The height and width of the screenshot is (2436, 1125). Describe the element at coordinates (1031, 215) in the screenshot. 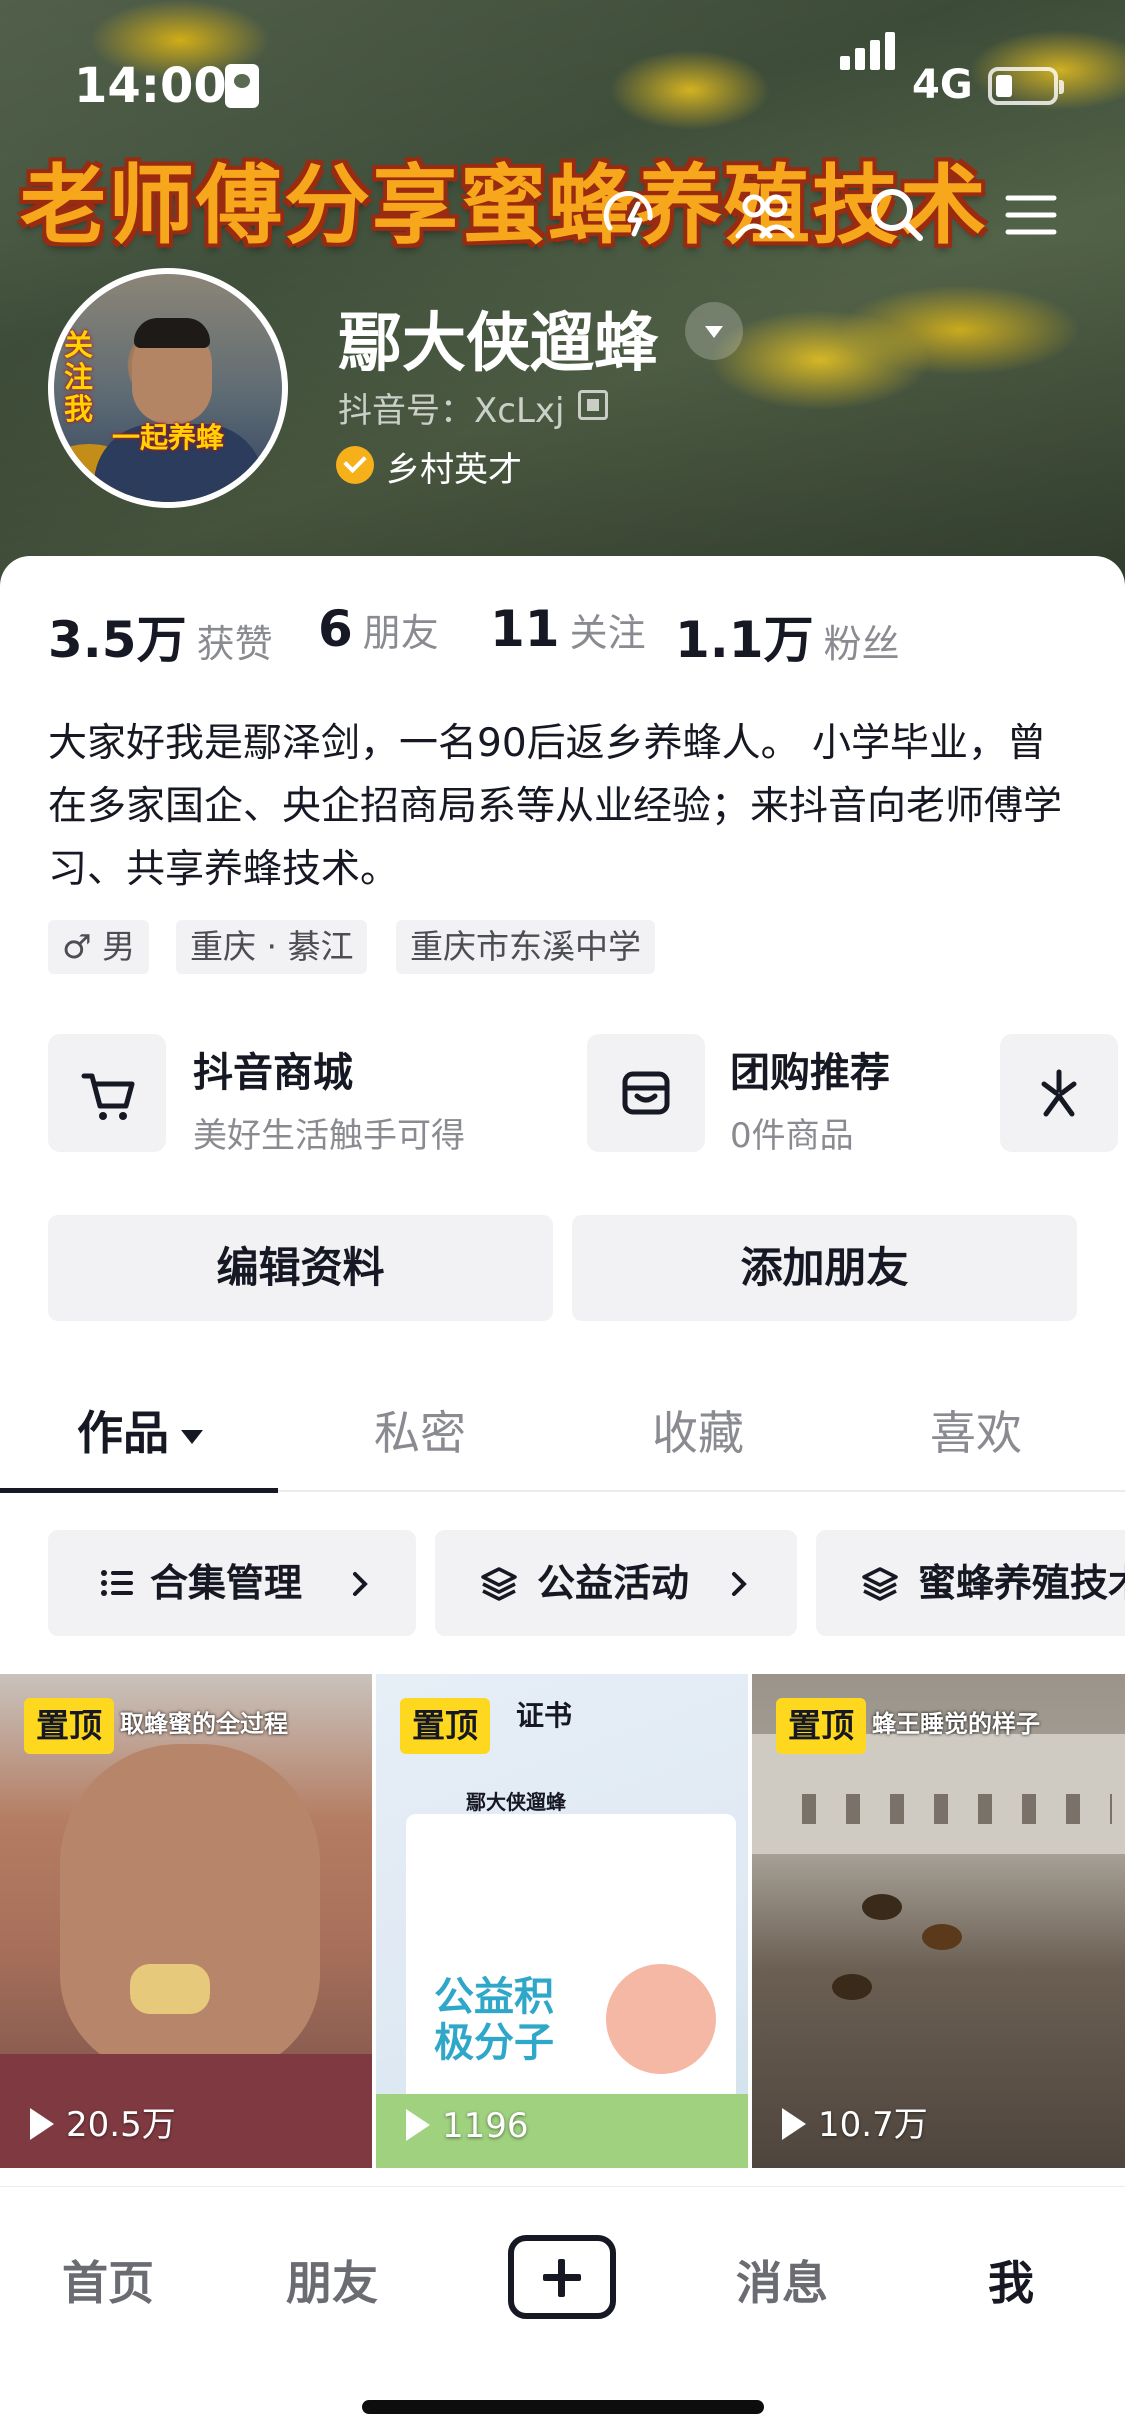

I see `menu-icon` at that location.